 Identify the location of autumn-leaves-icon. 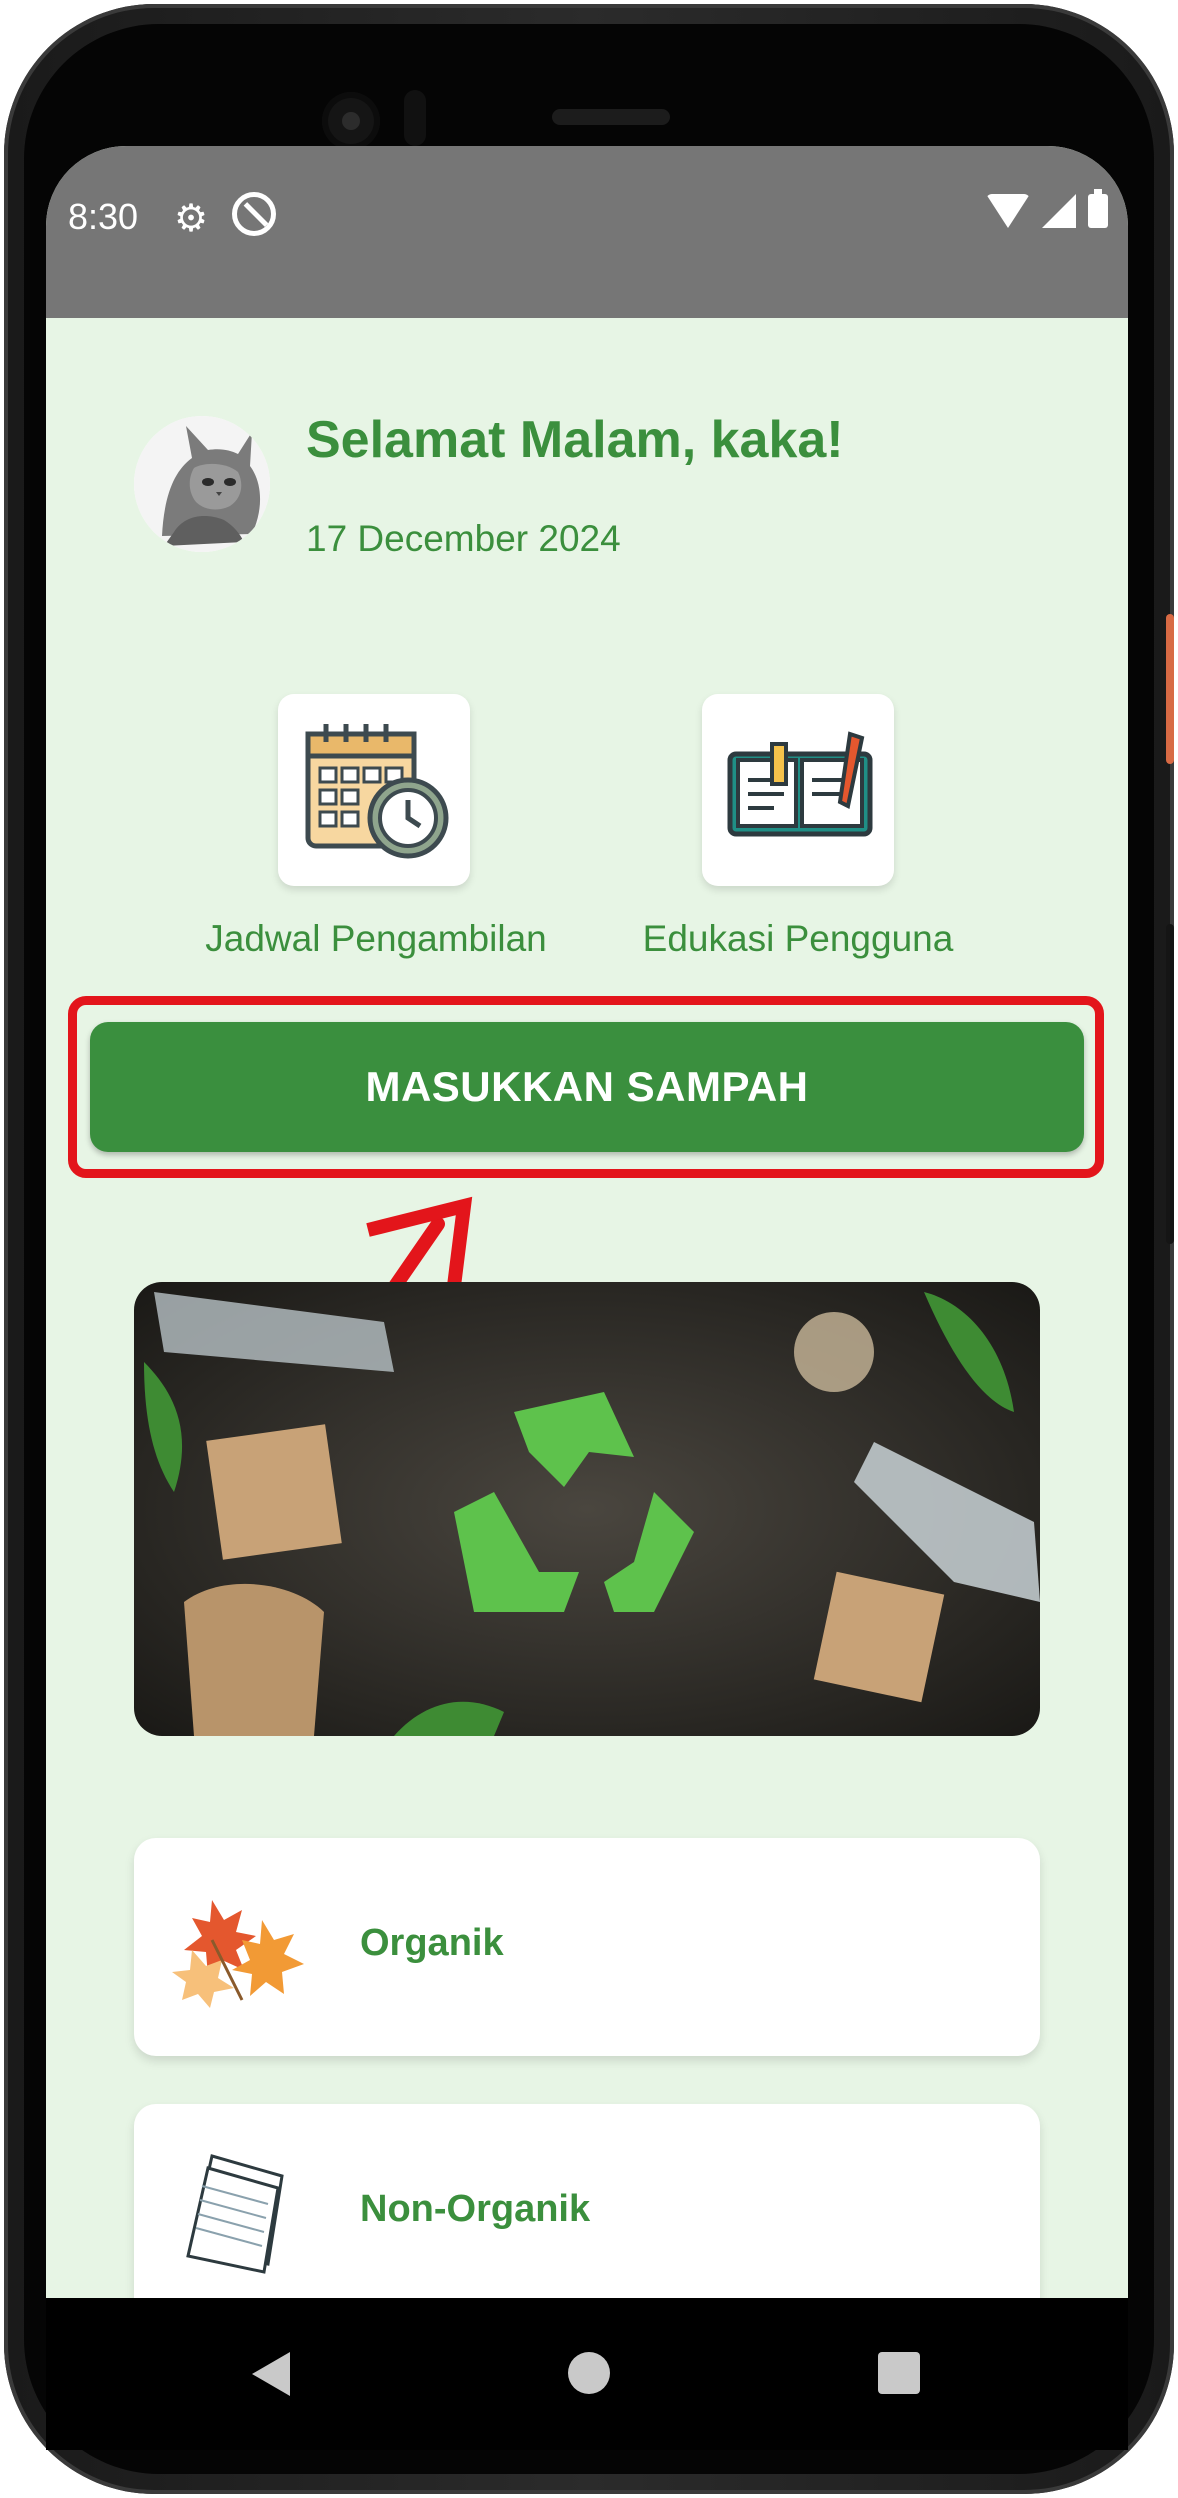
(238, 1954).